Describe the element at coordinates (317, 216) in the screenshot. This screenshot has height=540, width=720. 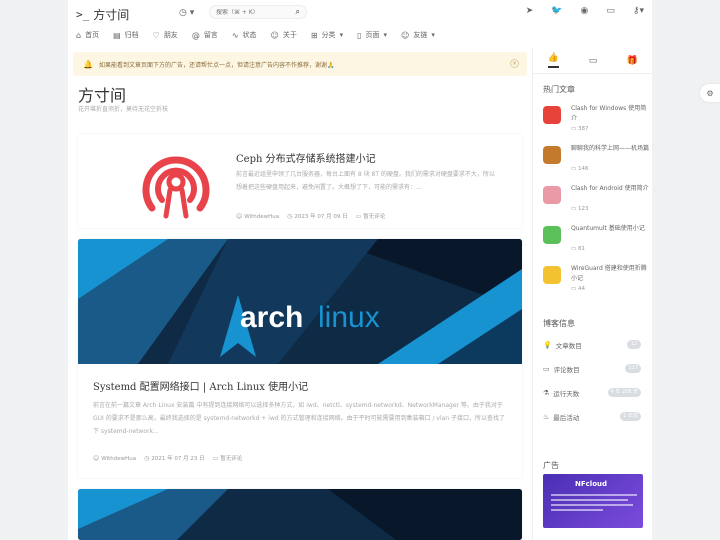
I see `date: ◷ 2023 年 07 月 09 日` at that location.